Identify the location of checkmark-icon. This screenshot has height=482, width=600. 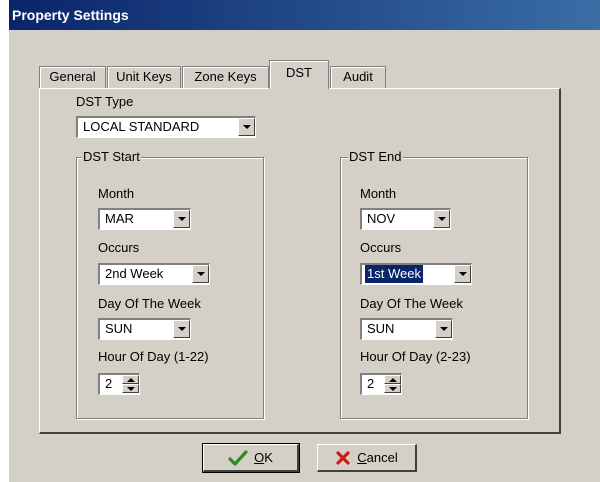
(238, 457).